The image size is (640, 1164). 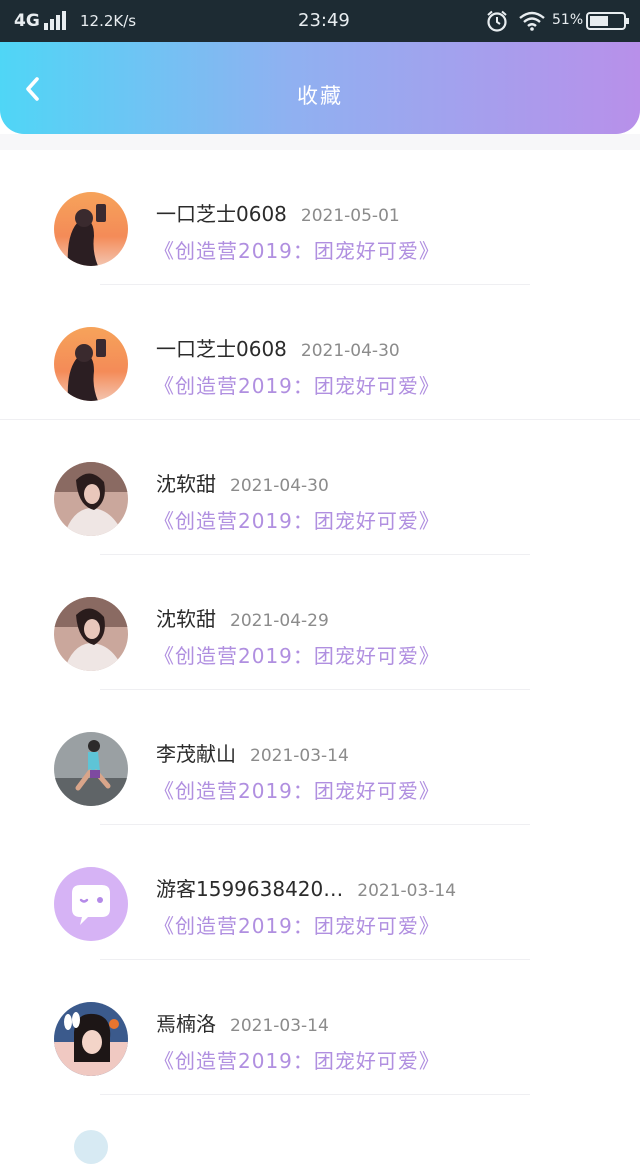 What do you see at coordinates (532, 21) in the screenshot?
I see `wifi-icon` at bounding box center [532, 21].